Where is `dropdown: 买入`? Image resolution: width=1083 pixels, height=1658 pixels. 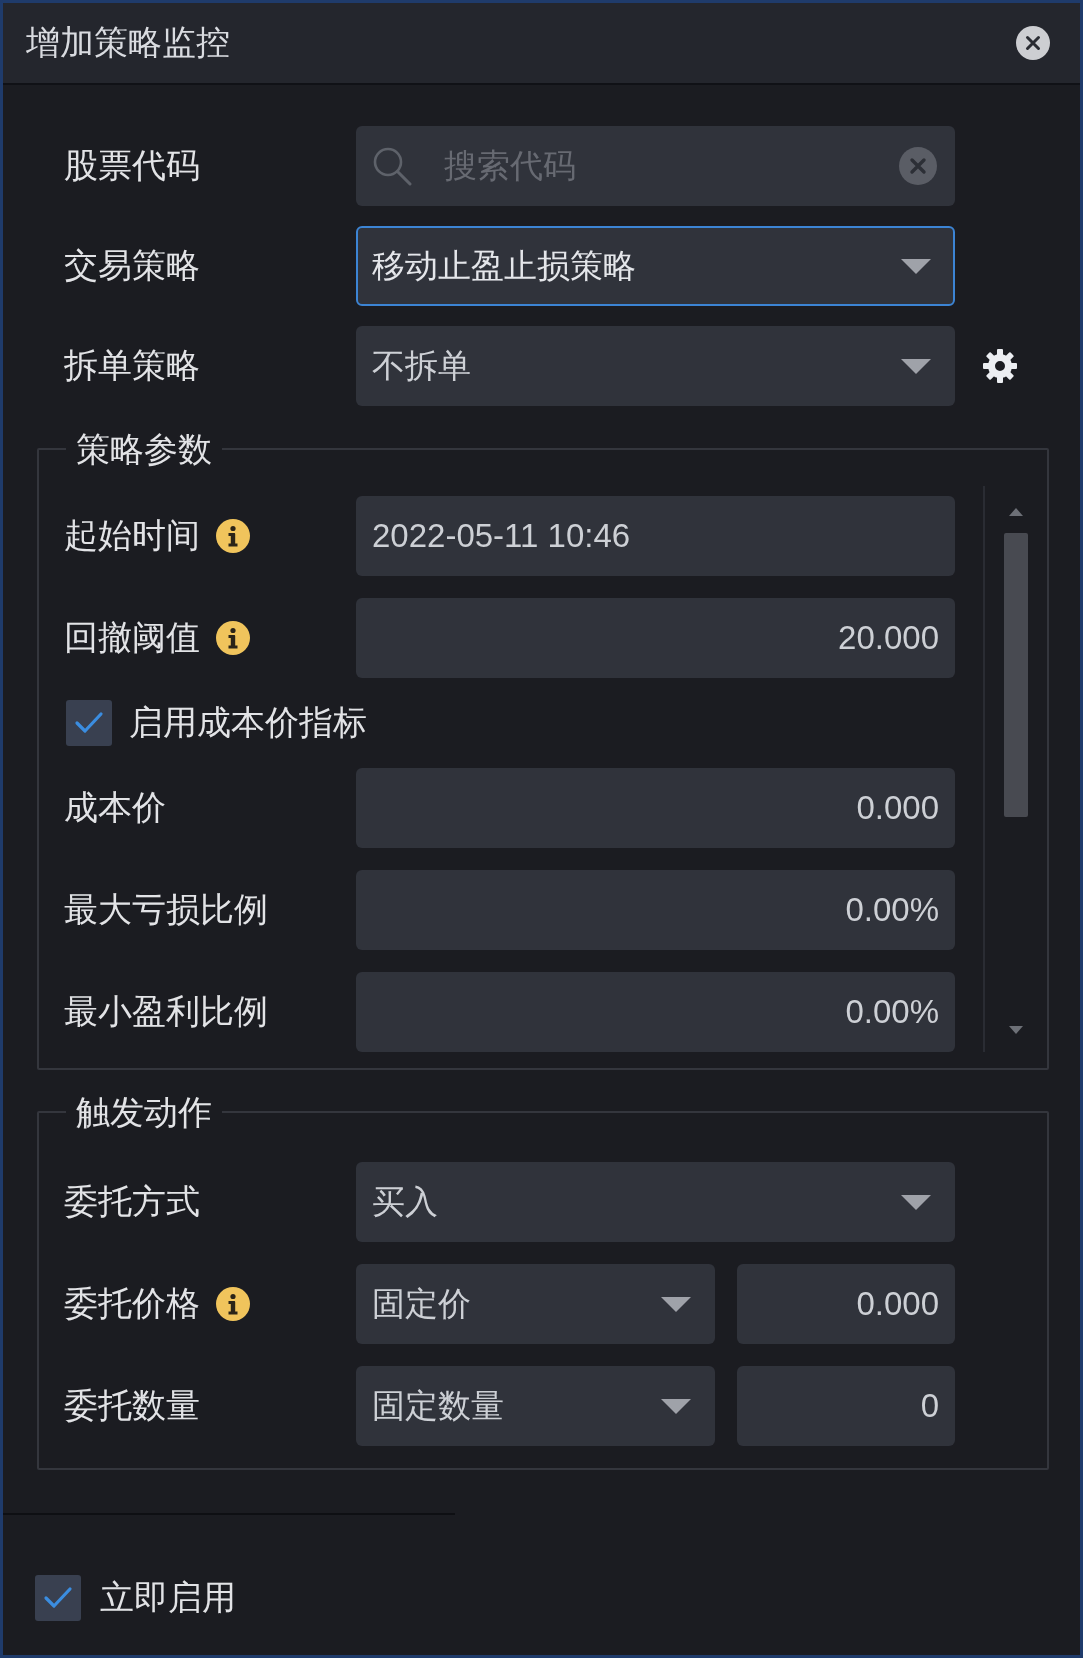 dropdown: 买入 is located at coordinates (655, 1202).